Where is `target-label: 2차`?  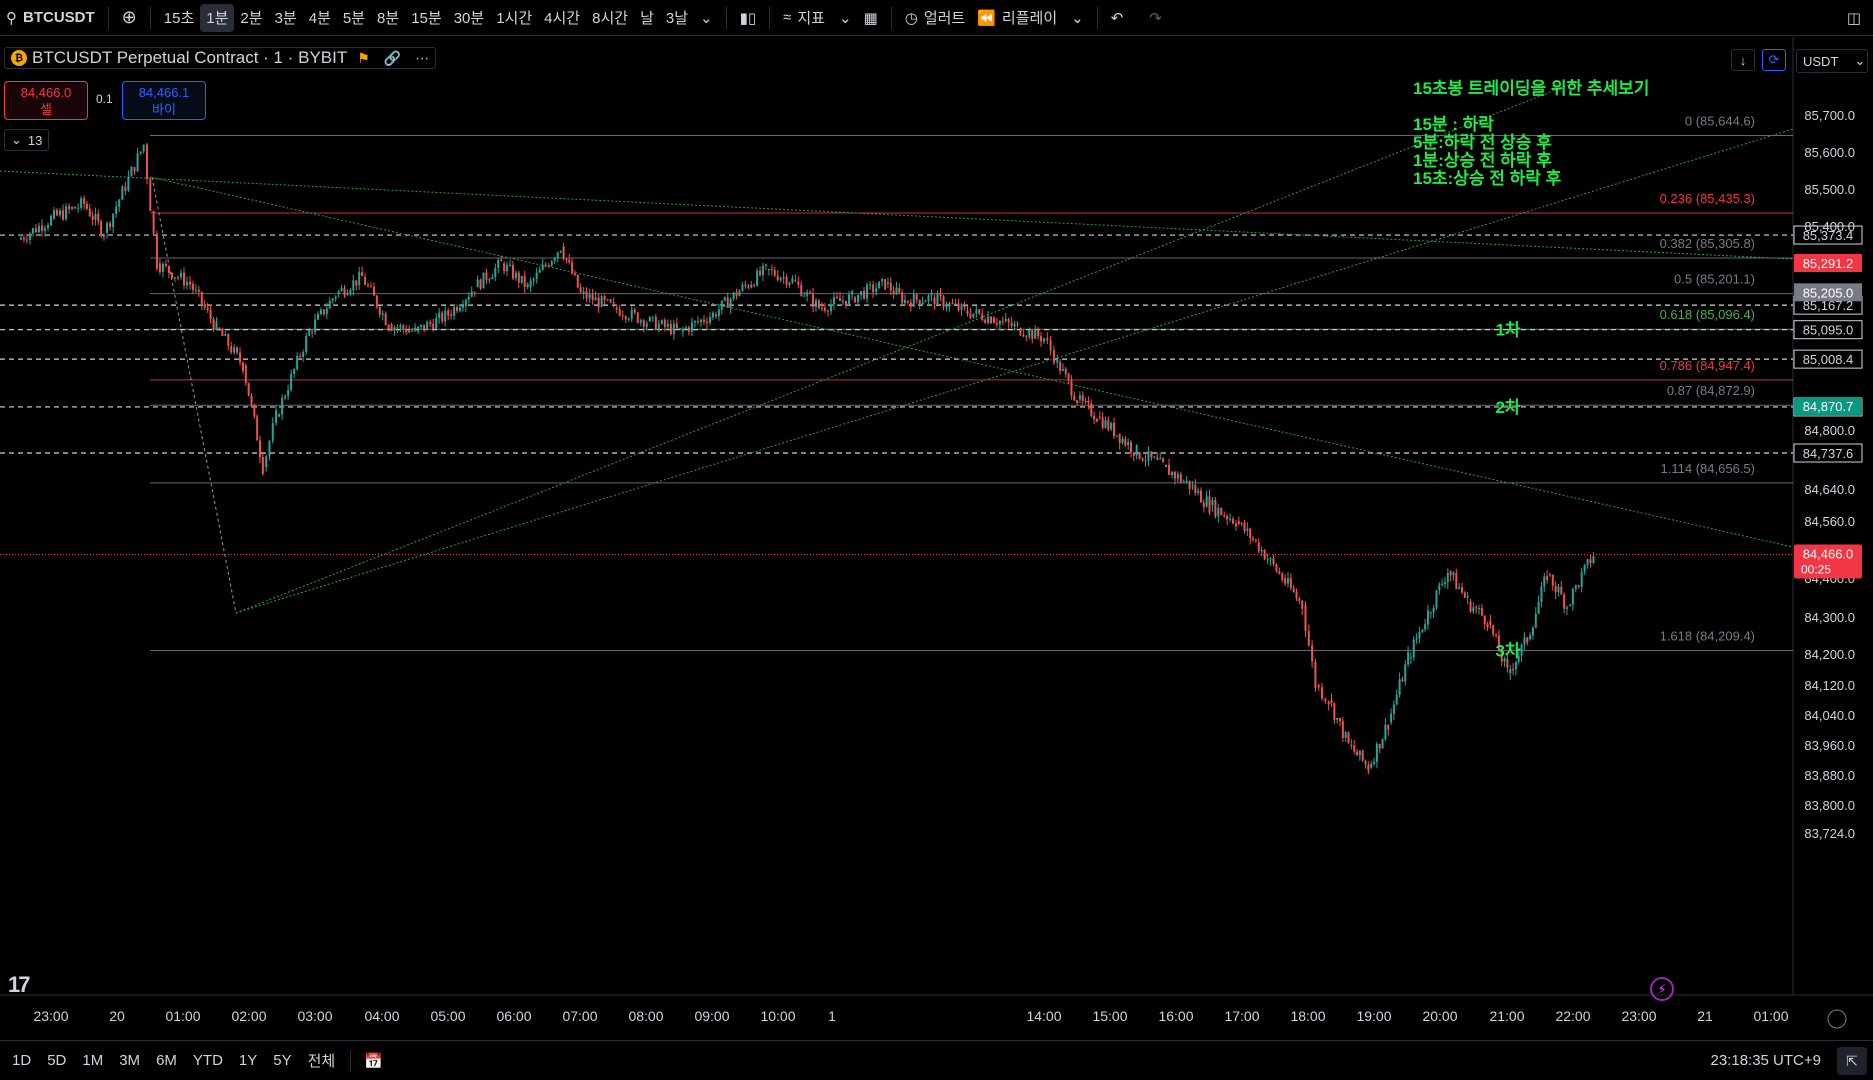 target-label: 2차 is located at coordinates (1507, 407).